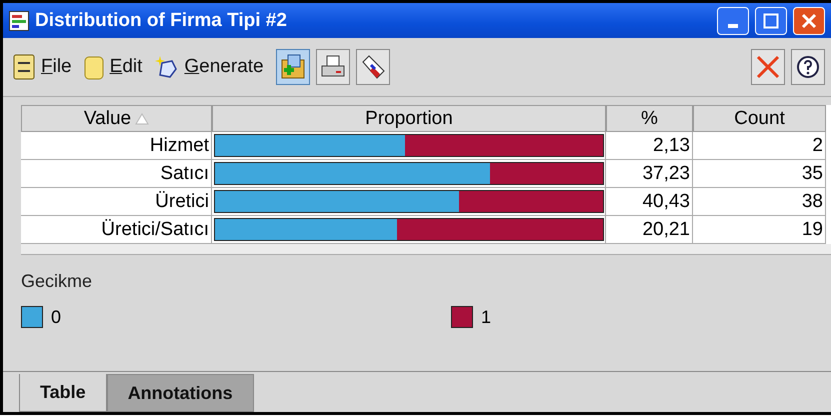 The height and width of the screenshot is (417, 831). I want to click on legend-label: 0, so click(56, 317).